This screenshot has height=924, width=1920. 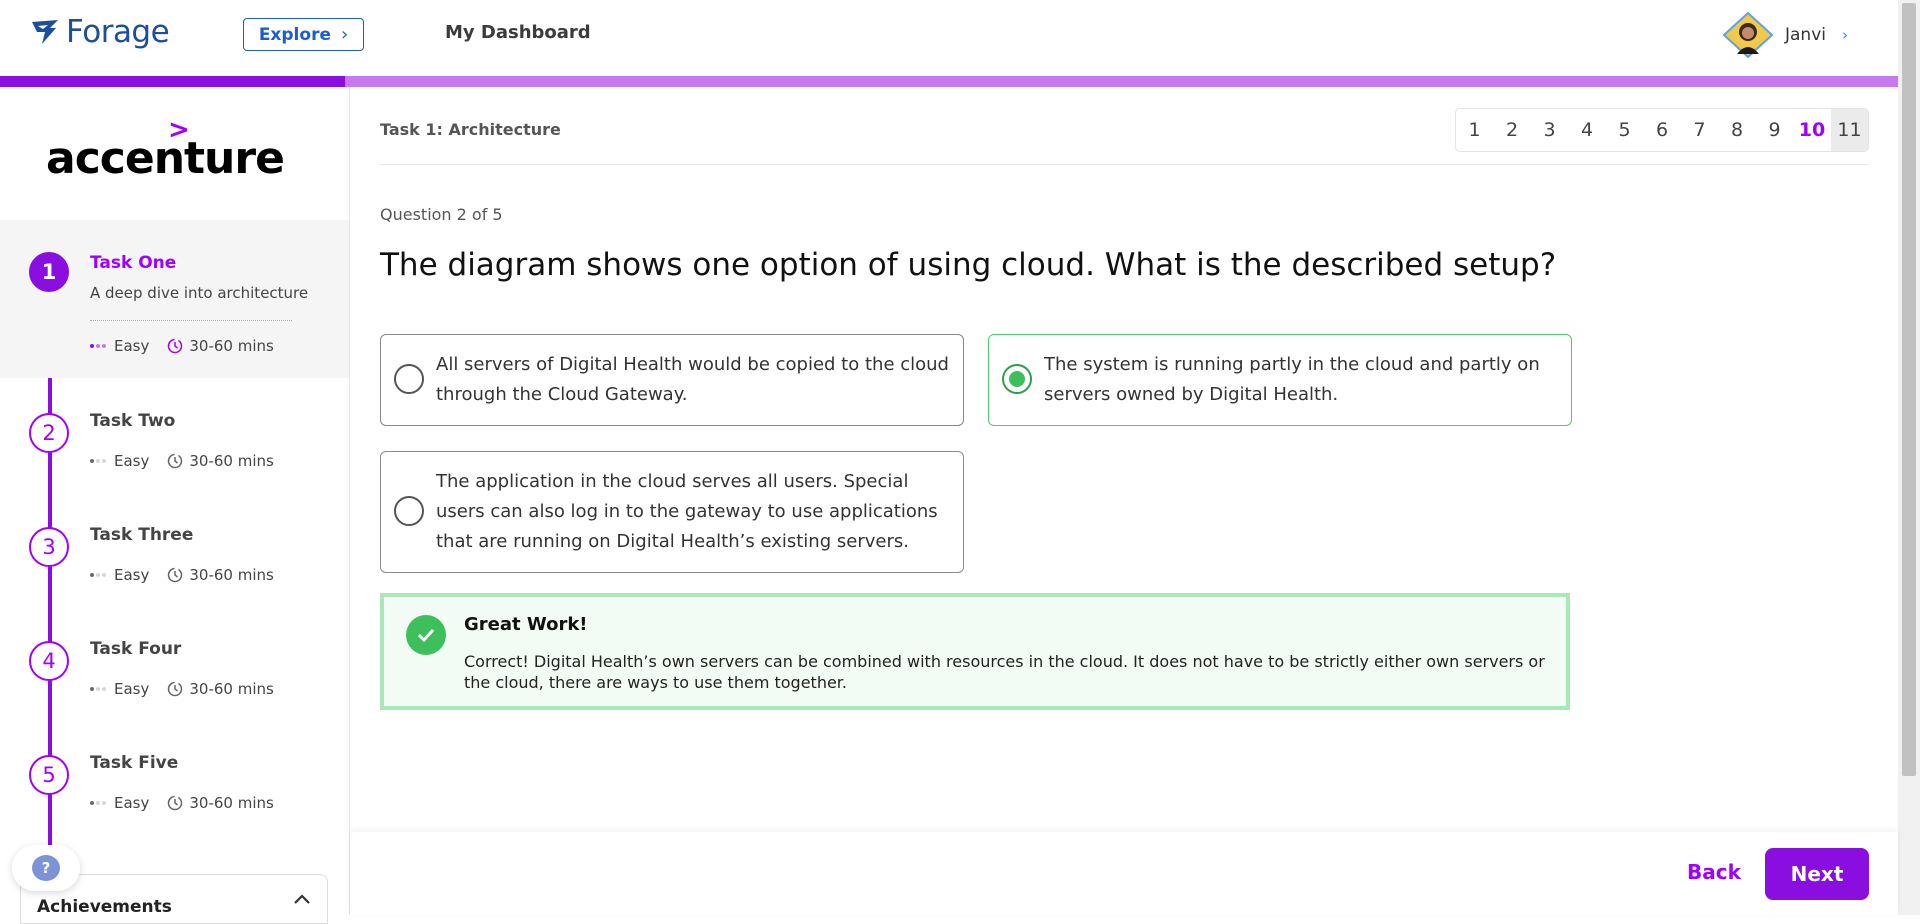 I want to click on page-8: 8, so click(x=1737, y=130).